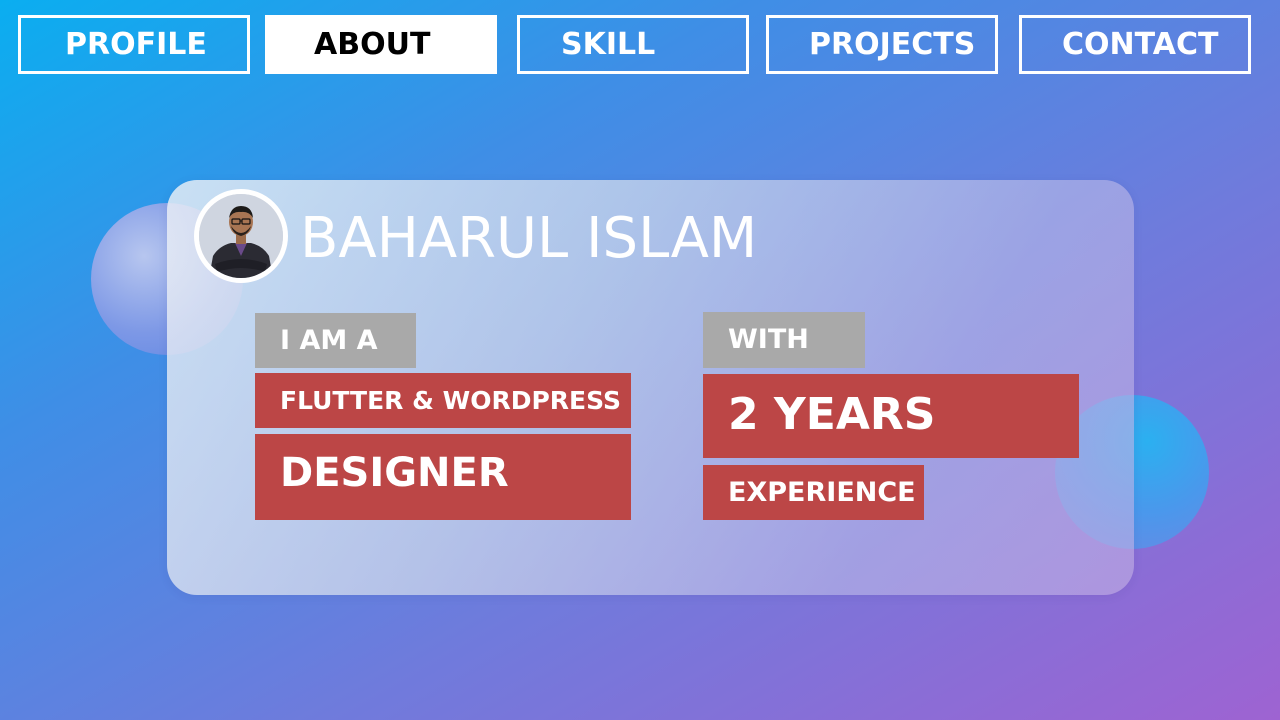  What do you see at coordinates (529, 238) in the screenshot?
I see `person-name: BAHARUL ISLAM` at bounding box center [529, 238].